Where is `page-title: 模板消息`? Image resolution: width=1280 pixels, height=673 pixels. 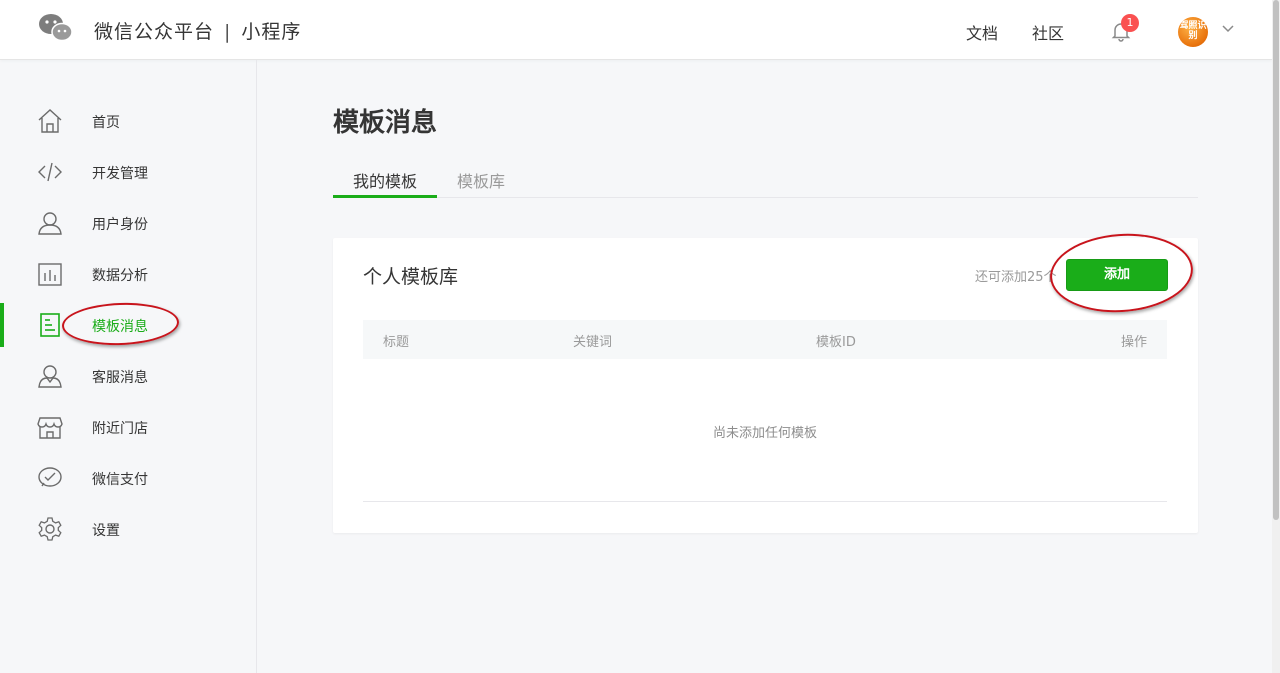 page-title: 模板消息 is located at coordinates (385, 123).